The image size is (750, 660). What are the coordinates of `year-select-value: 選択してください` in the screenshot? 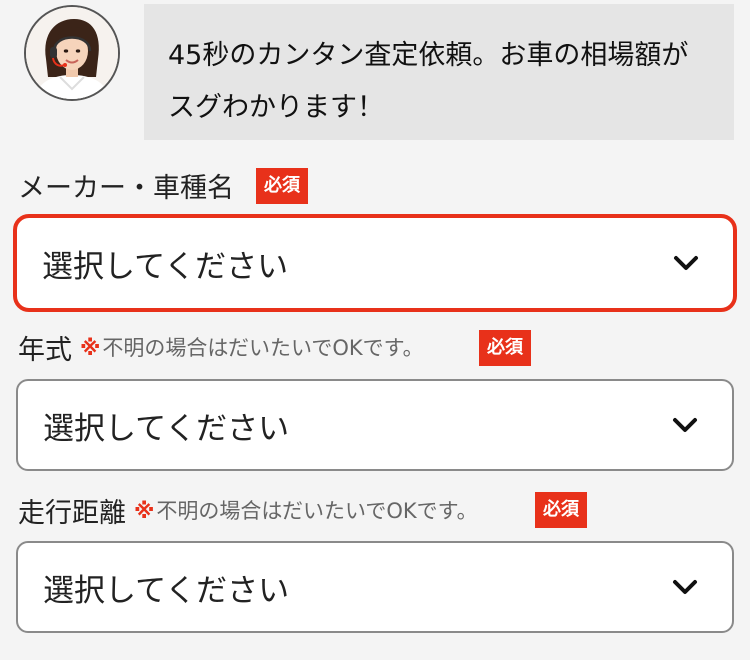 It's located at (166, 428).